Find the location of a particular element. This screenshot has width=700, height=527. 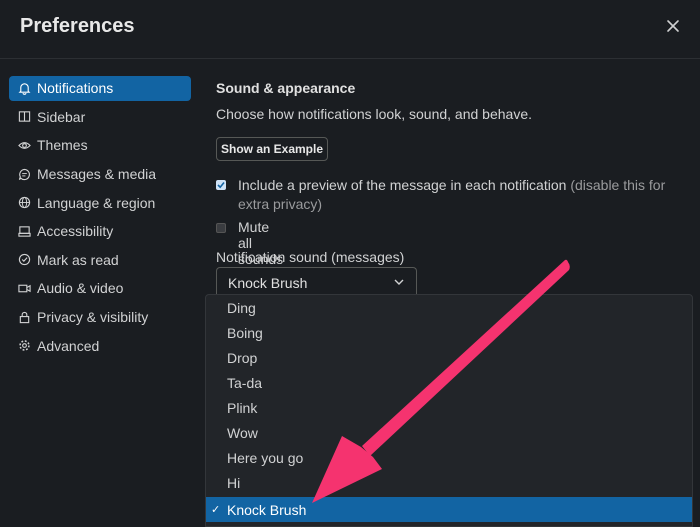

chevron-down-icon is located at coordinates (399, 282).